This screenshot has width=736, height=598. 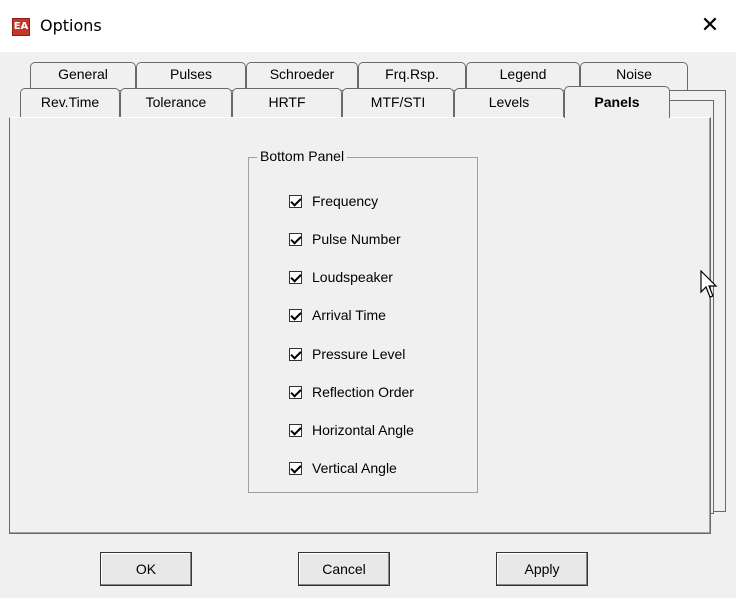 I want to click on checkbox-horizontal-angle: Horizontal Angle, so click(x=351, y=430).